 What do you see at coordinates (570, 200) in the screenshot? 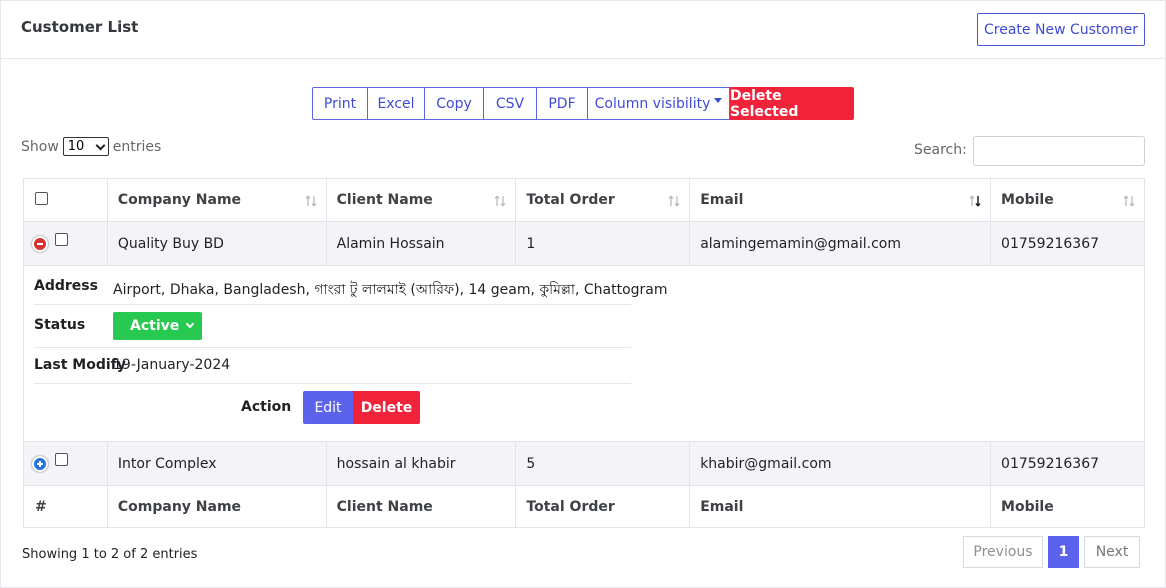
I see `column-label: Total Order` at bounding box center [570, 200].